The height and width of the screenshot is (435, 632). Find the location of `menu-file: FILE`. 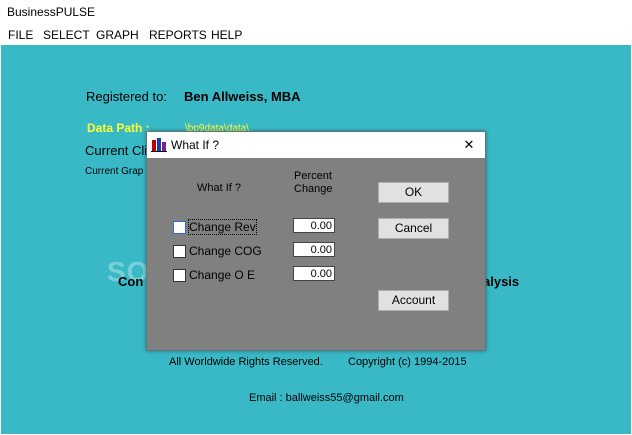

menu-file: FILE is located at coordinates (20, 35).